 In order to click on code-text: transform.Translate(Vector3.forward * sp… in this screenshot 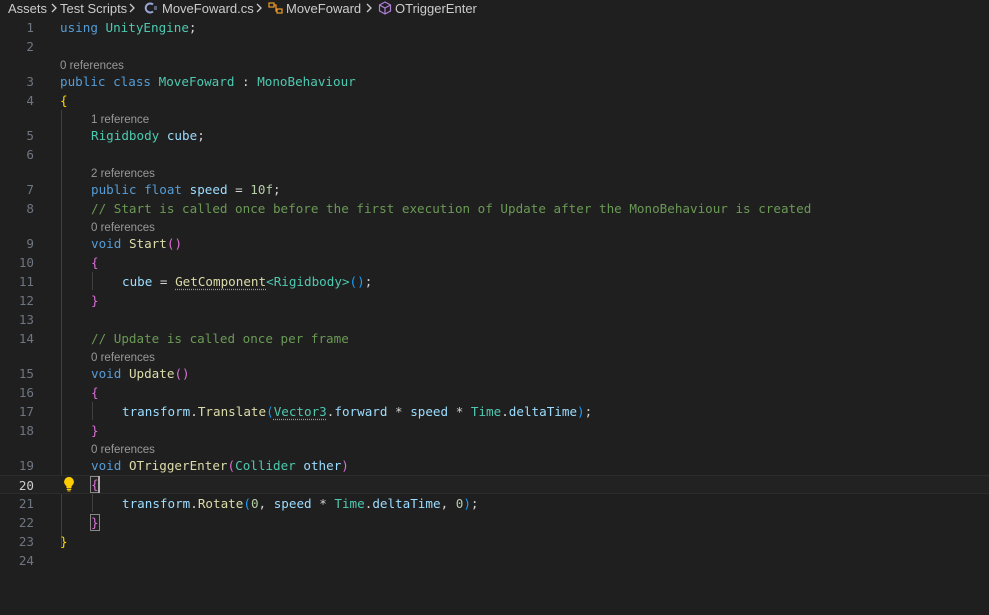, I will do `click(357, 411)`.